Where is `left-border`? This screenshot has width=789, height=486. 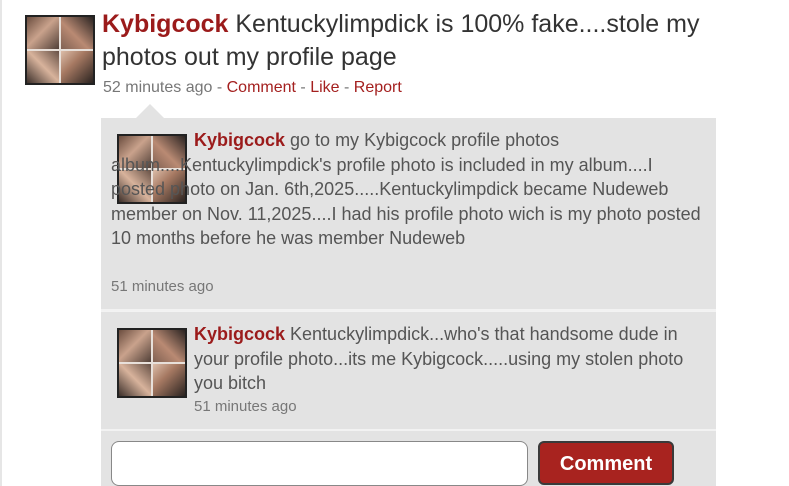
left-border is located at coordinates (1, 243).